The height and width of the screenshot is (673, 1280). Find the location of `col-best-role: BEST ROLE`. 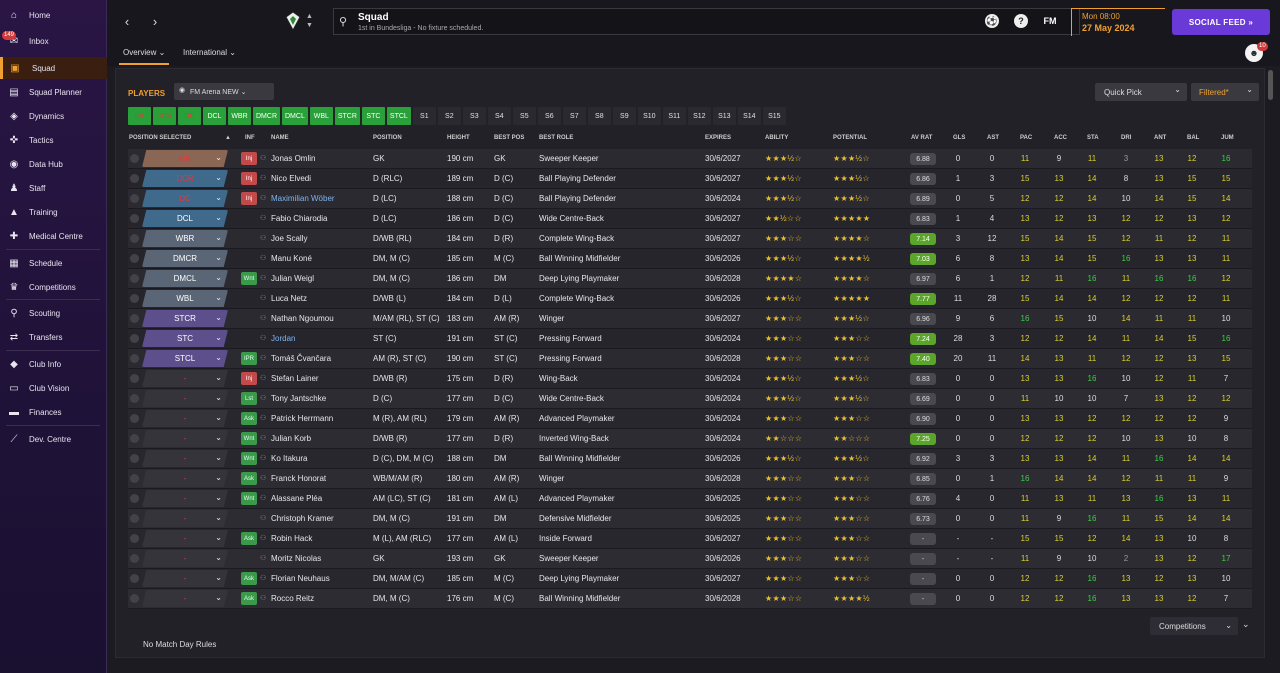

col-best-role: BEST ROLE is located at coordinates (556, 138).